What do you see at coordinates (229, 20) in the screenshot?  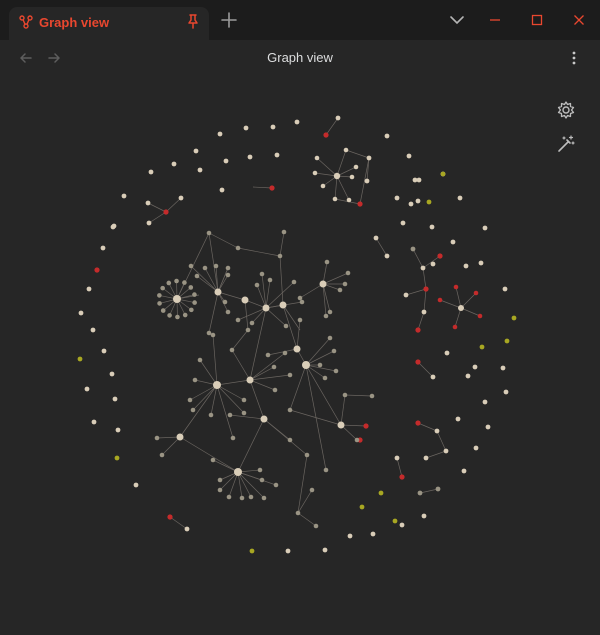 I see `new-tab-button` at bounding box center [229, 20].